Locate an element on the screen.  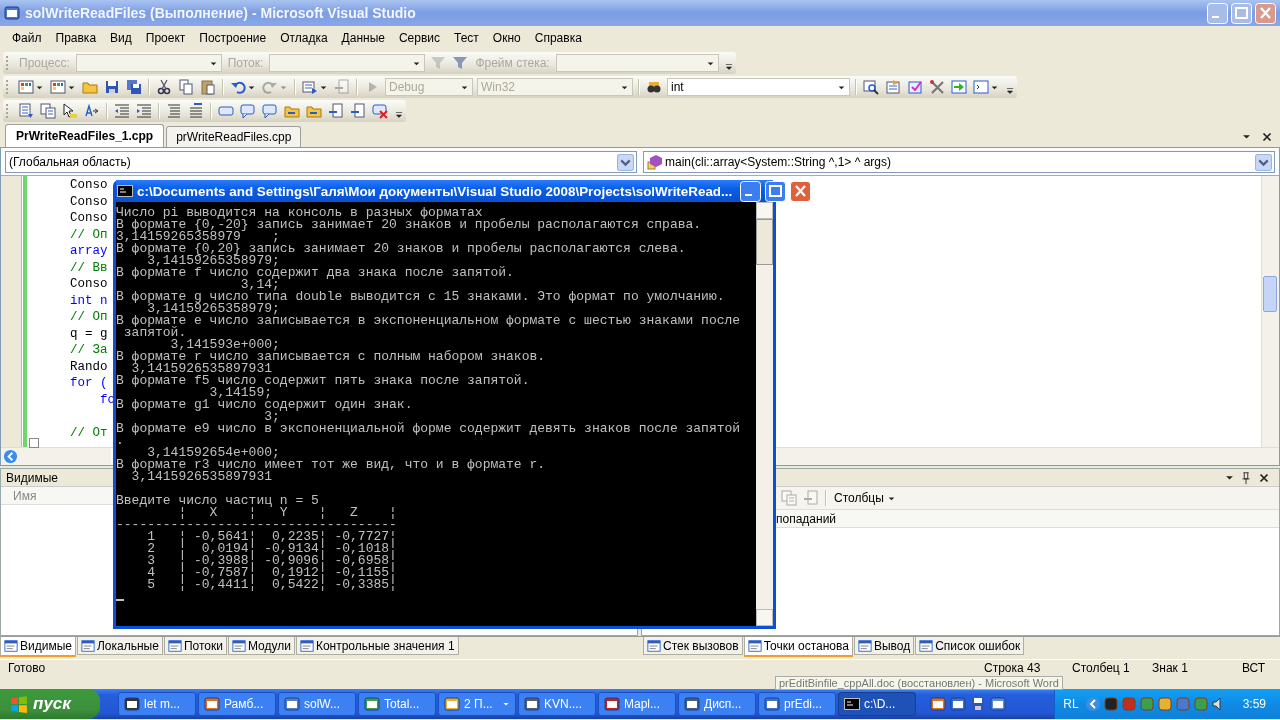
form-icon is located at coordinates (915, 87).